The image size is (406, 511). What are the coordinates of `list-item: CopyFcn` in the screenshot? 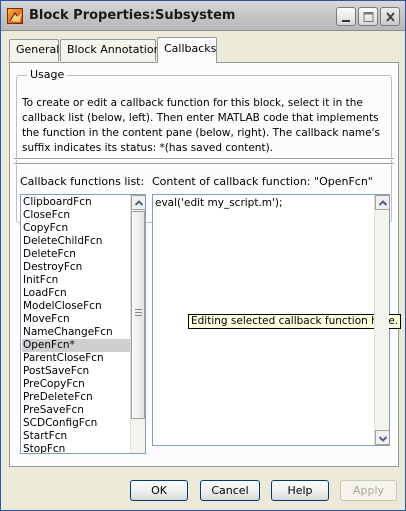 It's located at (76, 228).